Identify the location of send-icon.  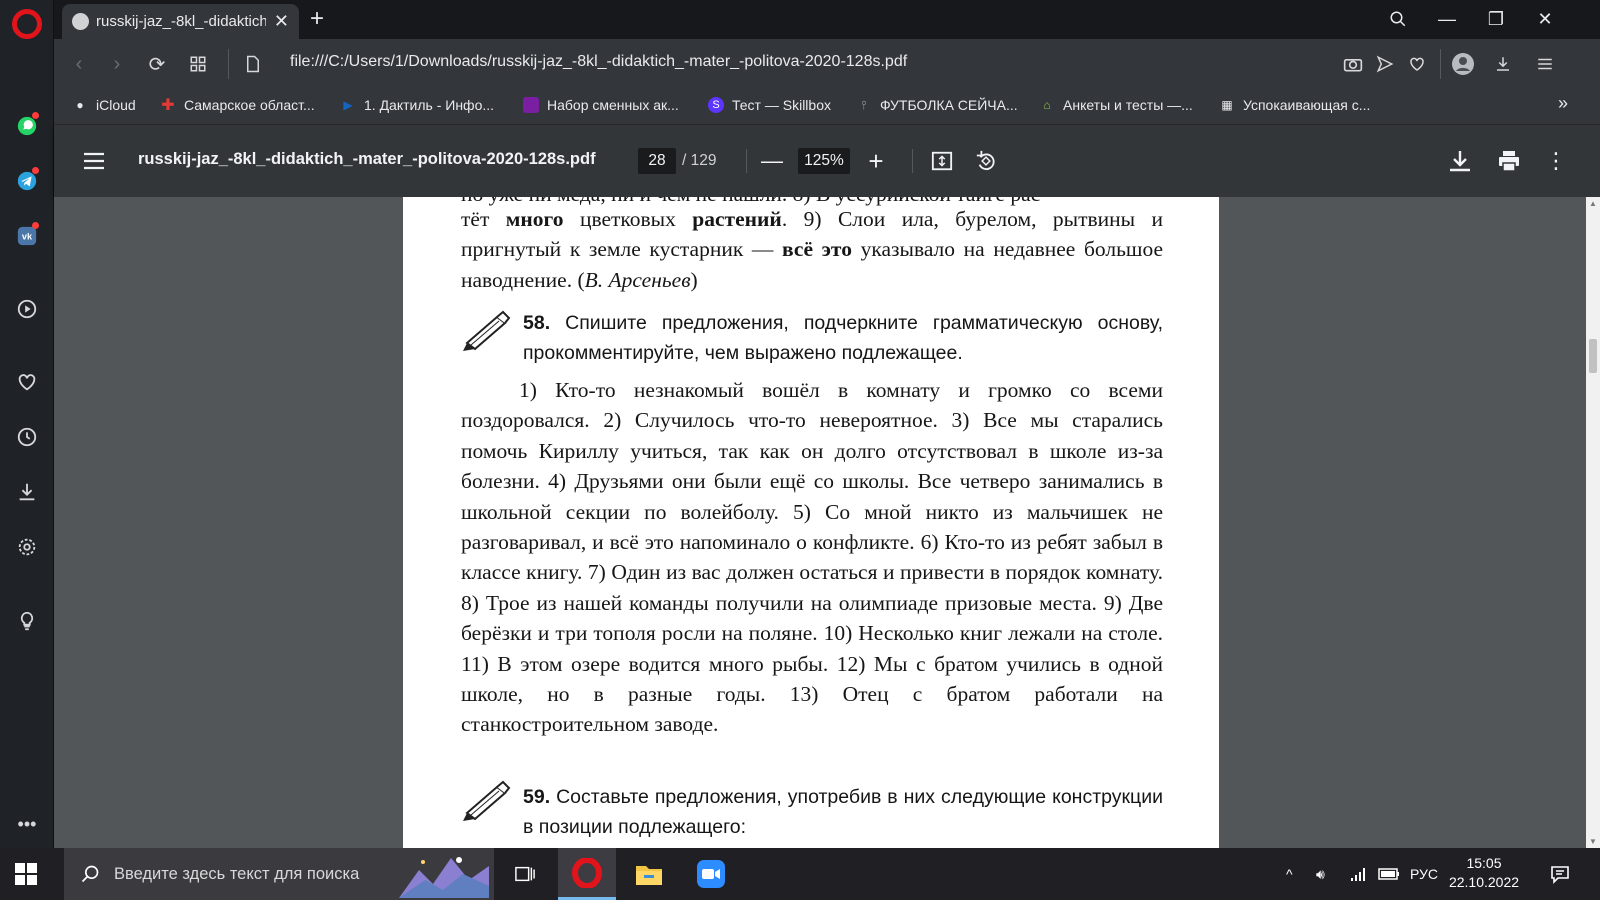
(1385, 64).